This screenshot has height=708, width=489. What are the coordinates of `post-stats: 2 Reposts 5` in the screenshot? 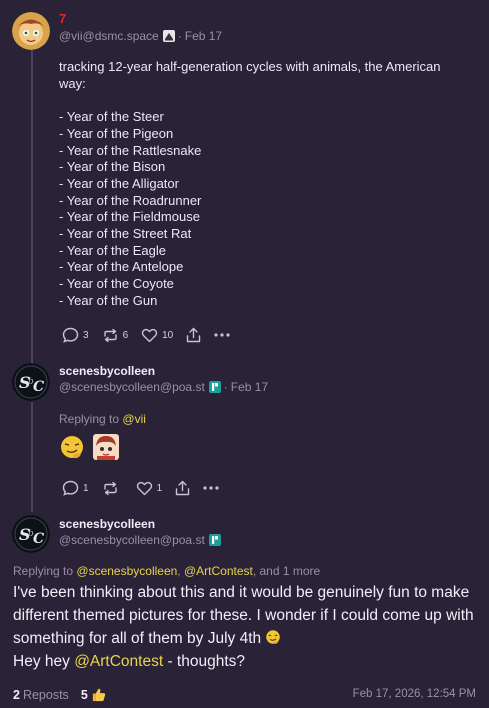 It's located at (59, 694).